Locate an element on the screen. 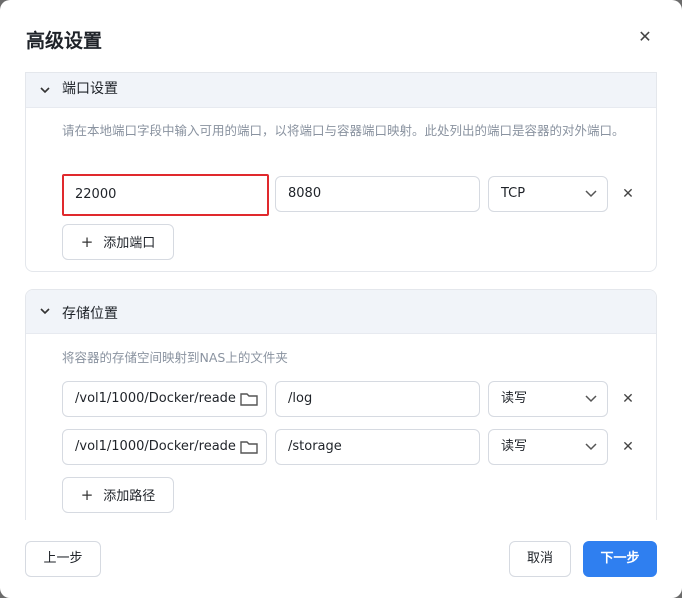  container-port-input: 8080 is located at coordinates (377, 194).